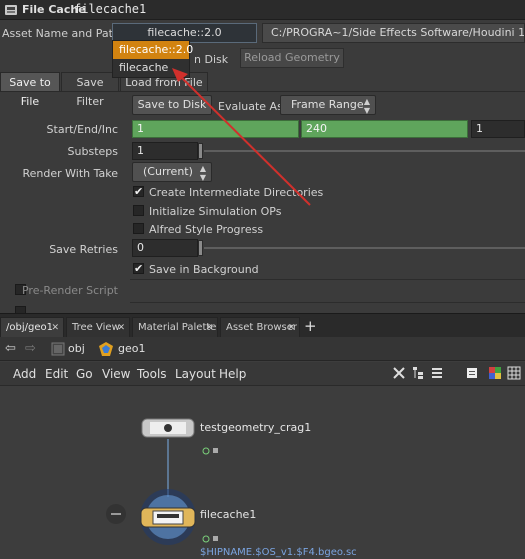 The height and width of the screenshot is (559, 525). I want to click on back-arrow-icon: ⇦, so click(10, 348).